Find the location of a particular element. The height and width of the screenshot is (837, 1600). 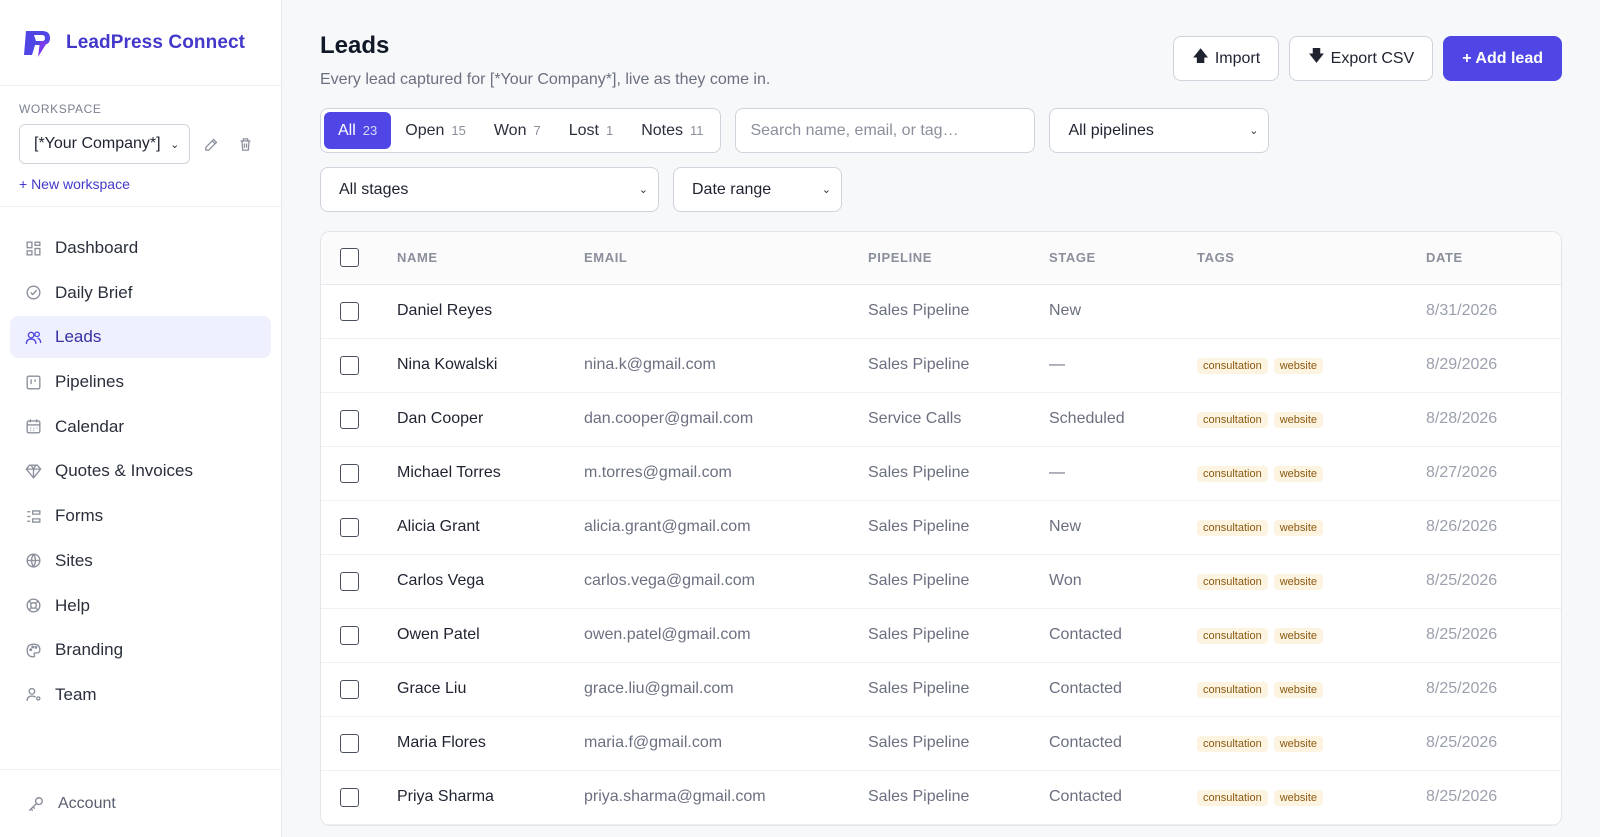

workspace-label: WORKSPACE is located at coordinates (60, 109).